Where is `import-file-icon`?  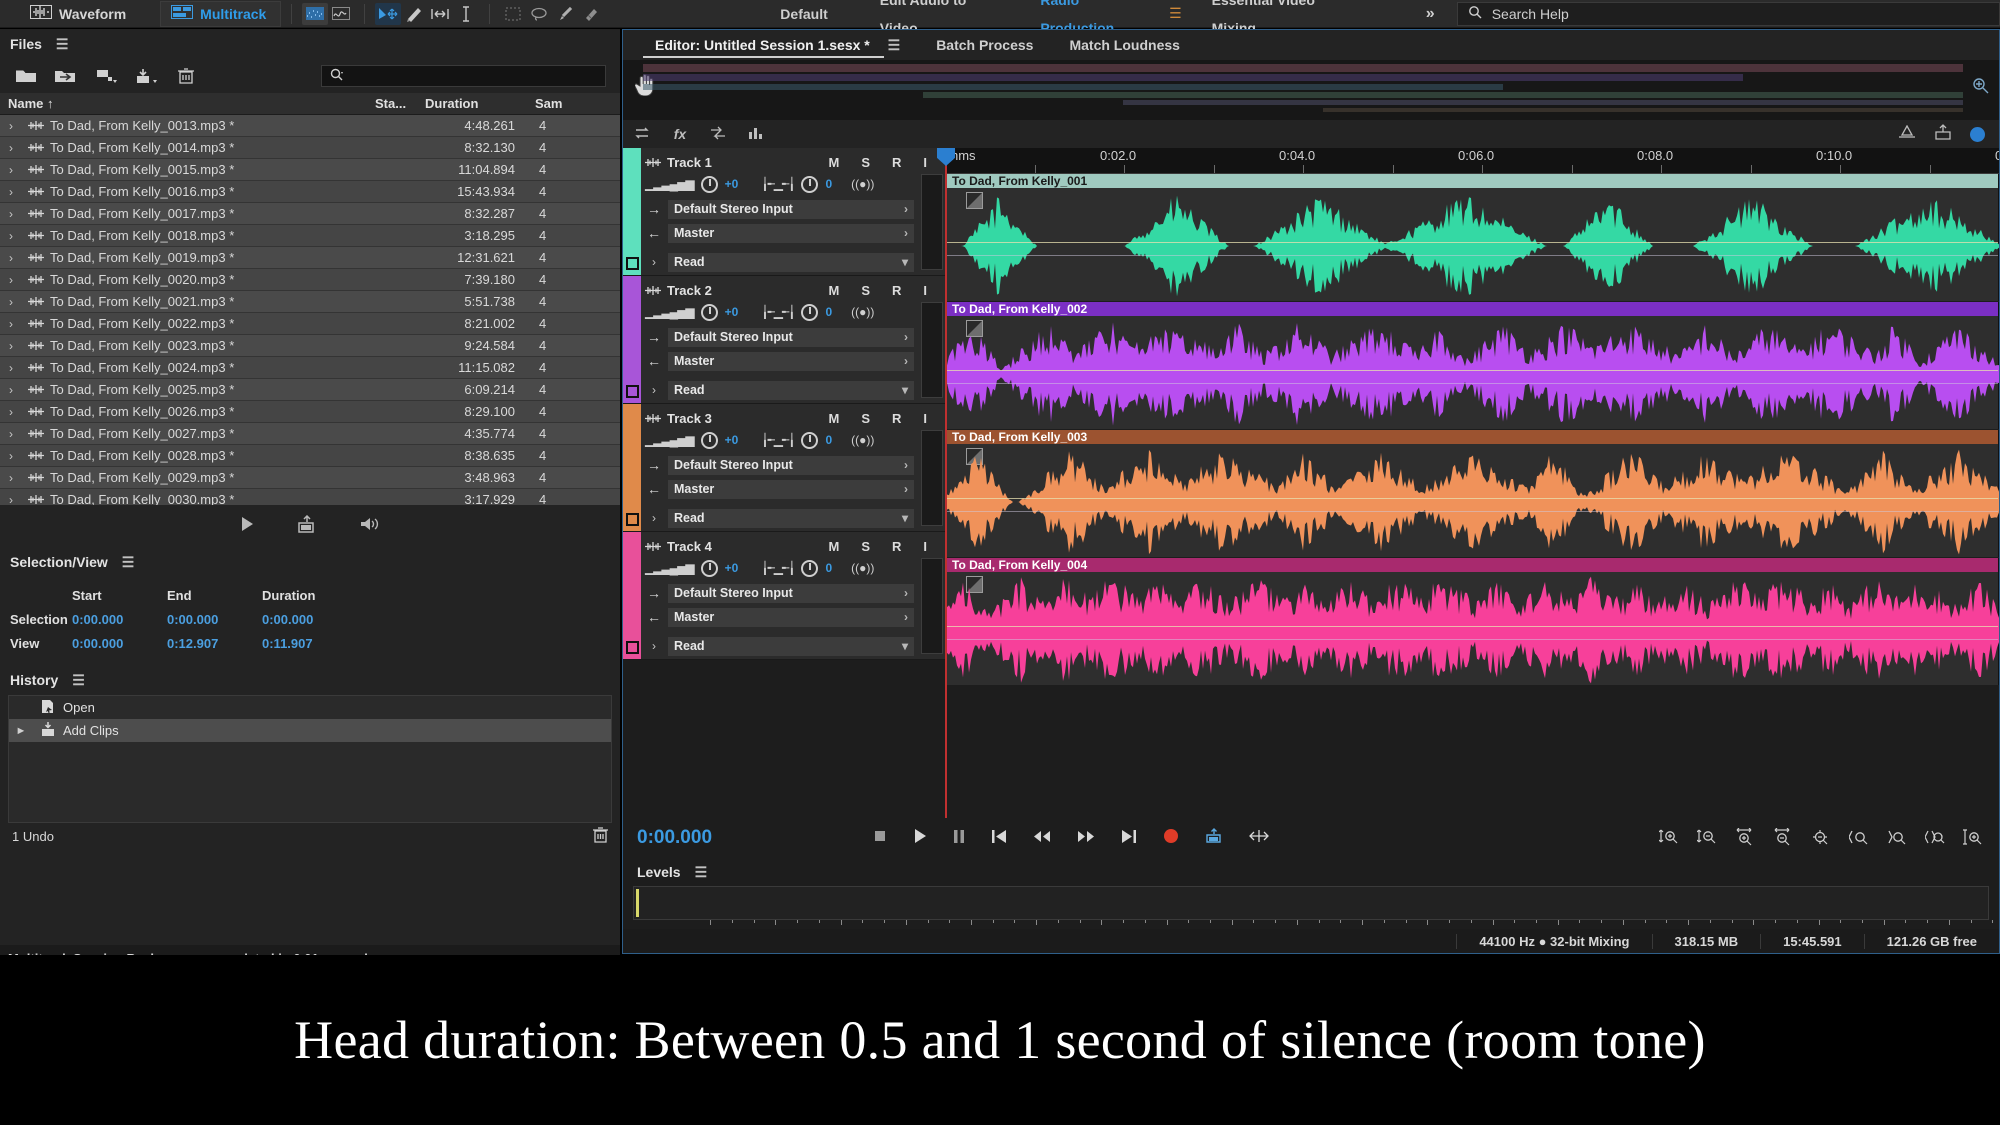
import-file-icon is located at coordinates (66, 76).